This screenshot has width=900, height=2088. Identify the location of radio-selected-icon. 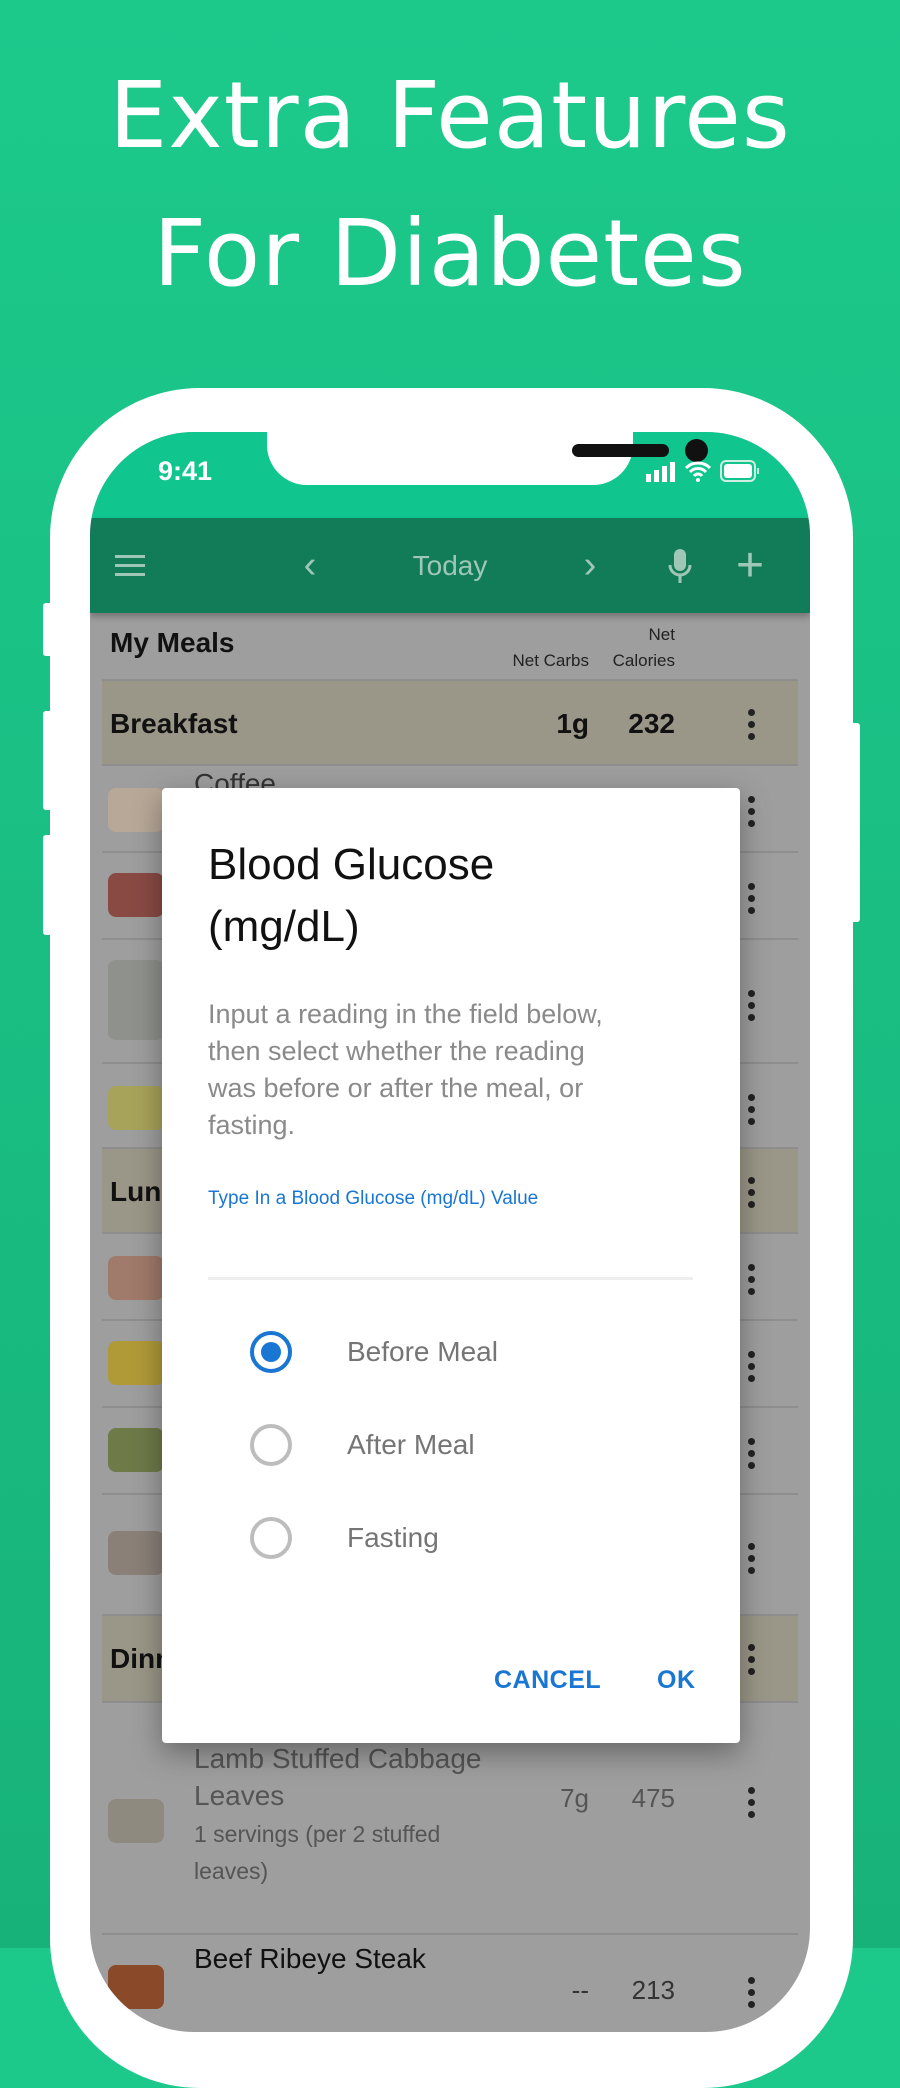
(271, 1352).